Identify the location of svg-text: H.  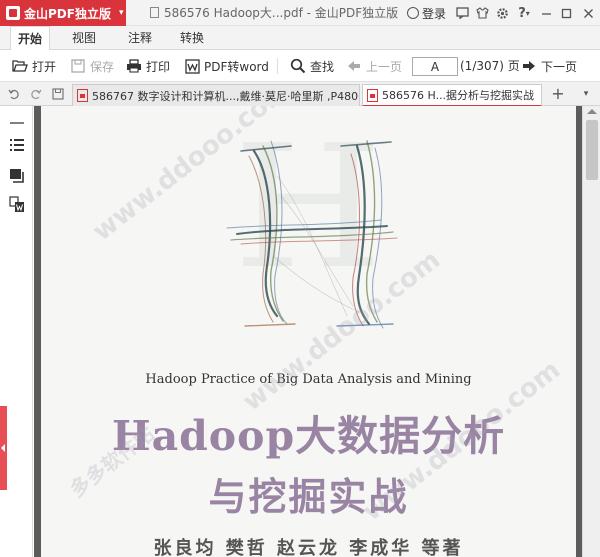
(308, 211).